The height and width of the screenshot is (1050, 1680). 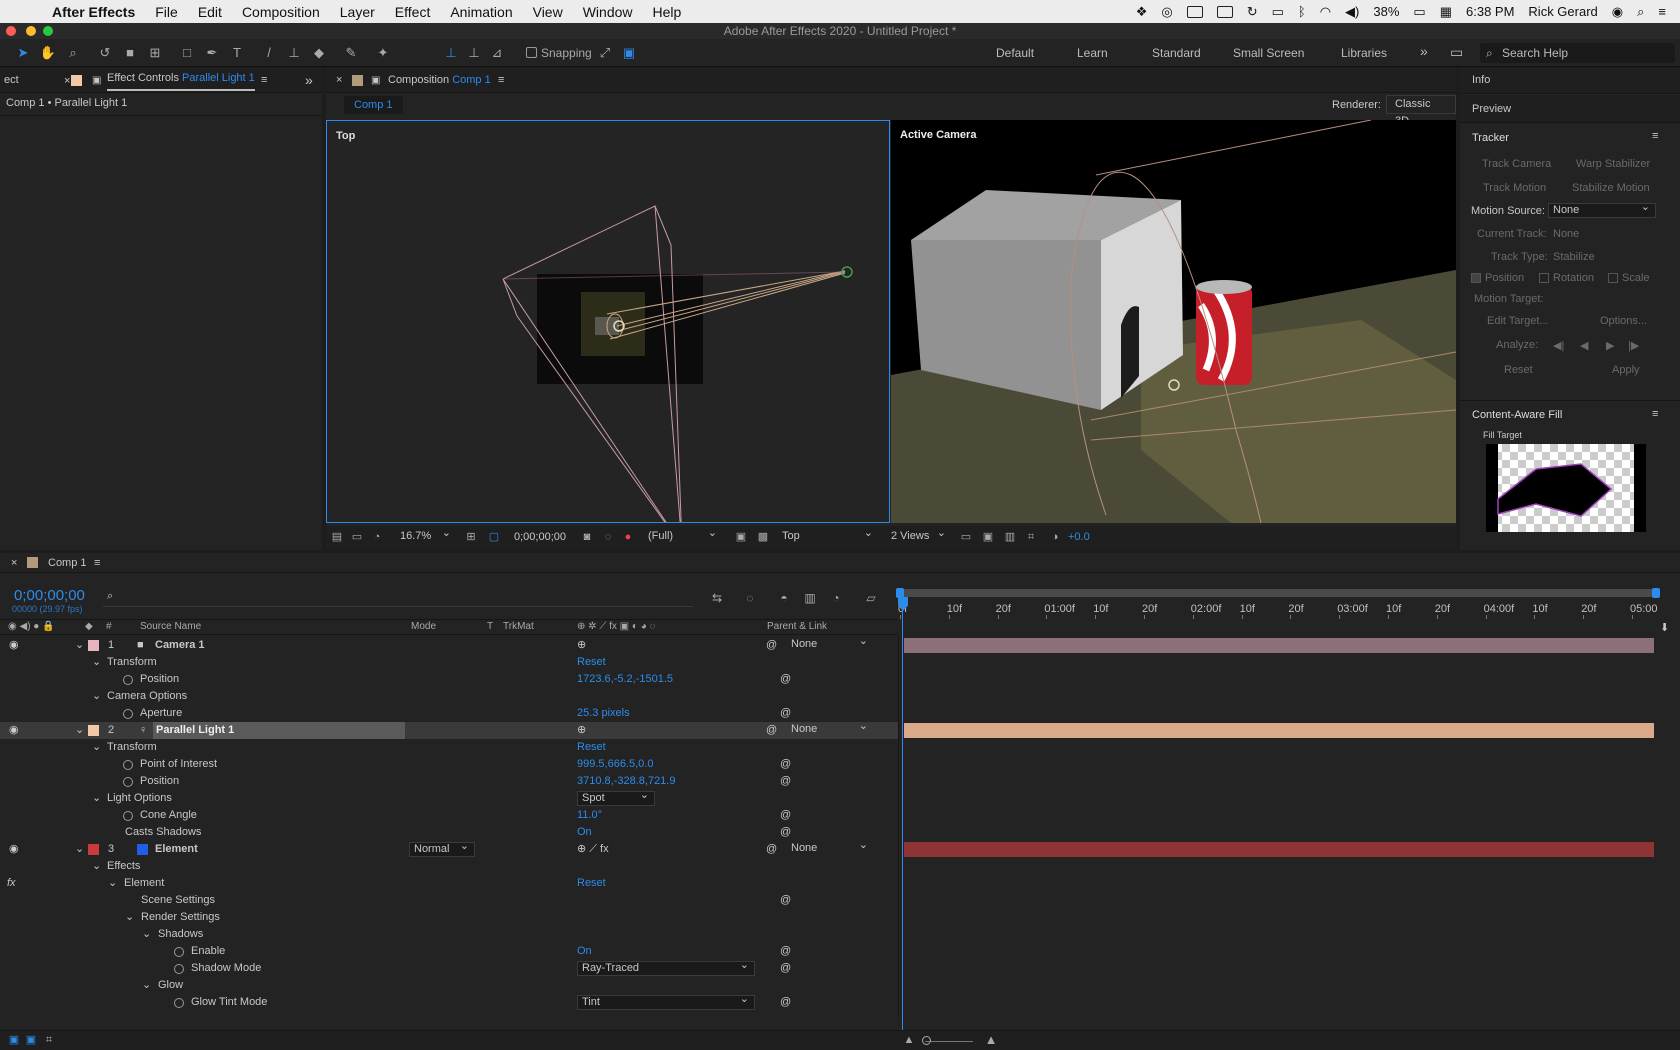 I want to click on workspace-libraries: Libraries, so click(x=1364, y=53).